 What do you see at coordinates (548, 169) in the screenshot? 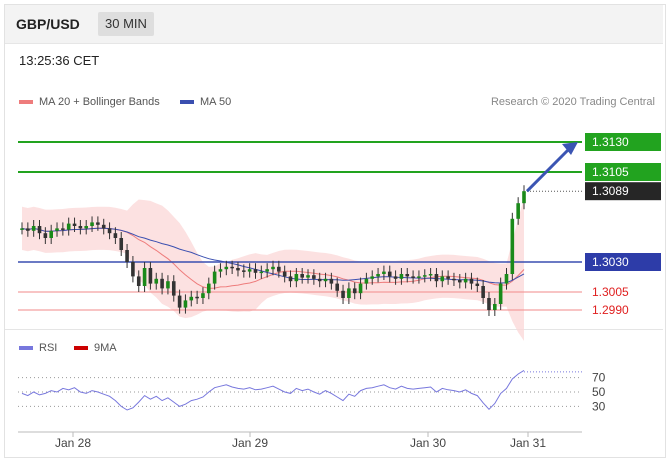
I see `projection-arrow` at bounding box center [548, 169].